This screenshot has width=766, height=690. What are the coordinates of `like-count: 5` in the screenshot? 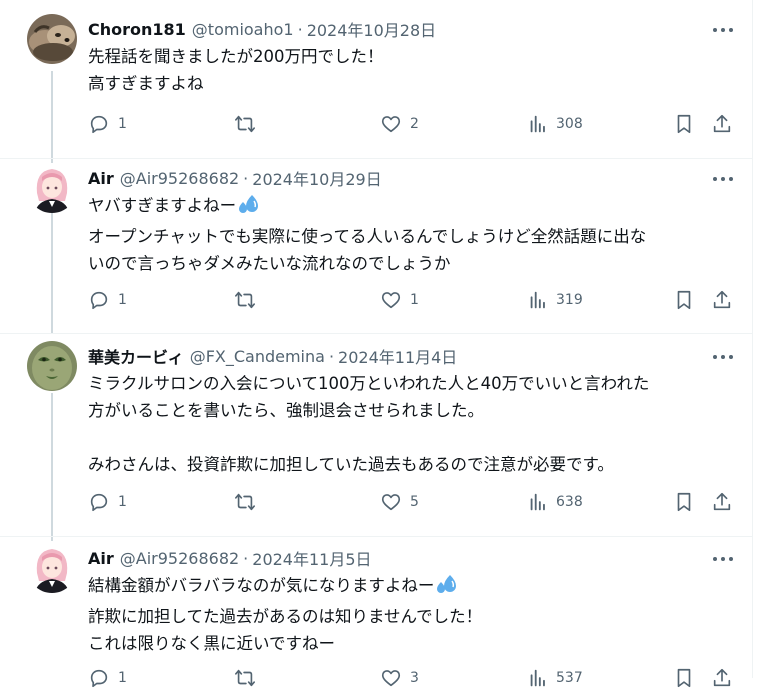 It's located at (414, 502).